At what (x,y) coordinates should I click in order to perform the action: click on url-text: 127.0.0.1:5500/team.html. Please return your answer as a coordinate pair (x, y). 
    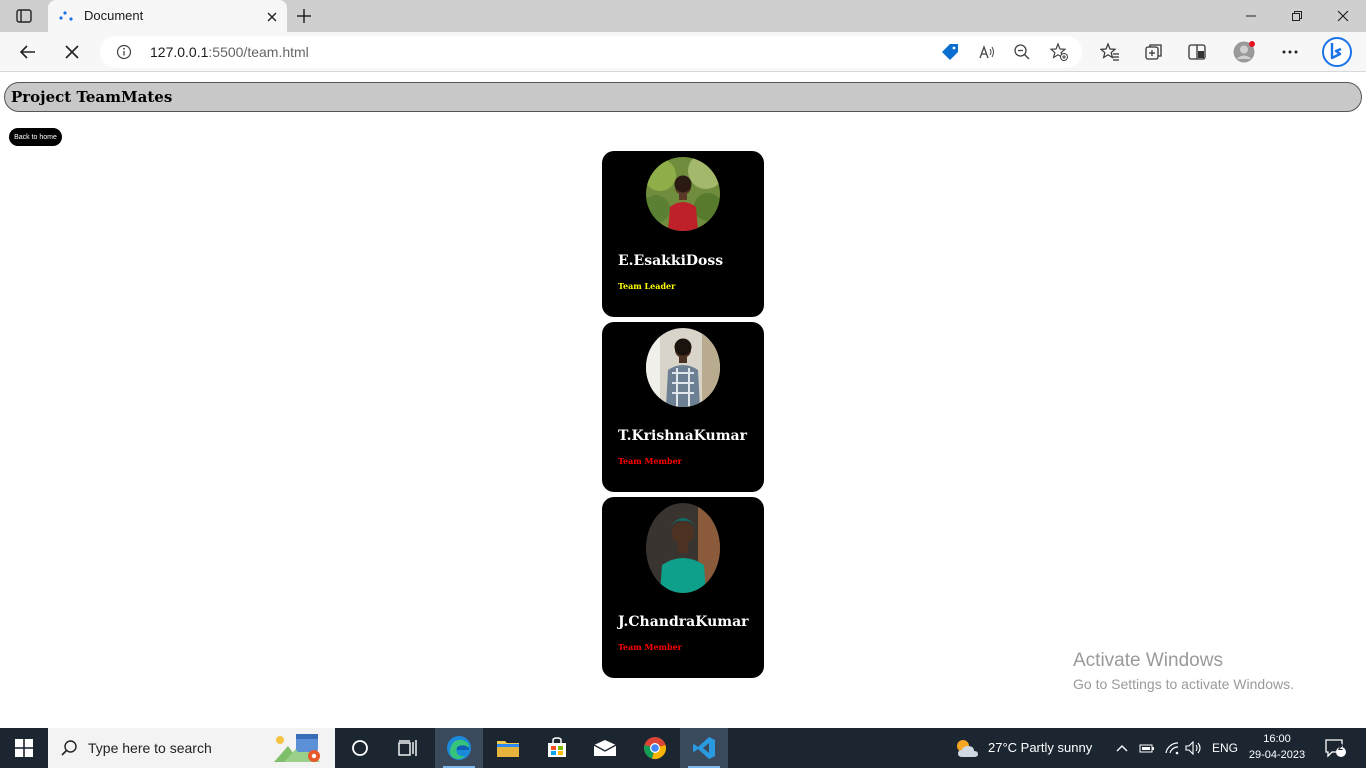
    Looking at the image, I should click on (229, 52).